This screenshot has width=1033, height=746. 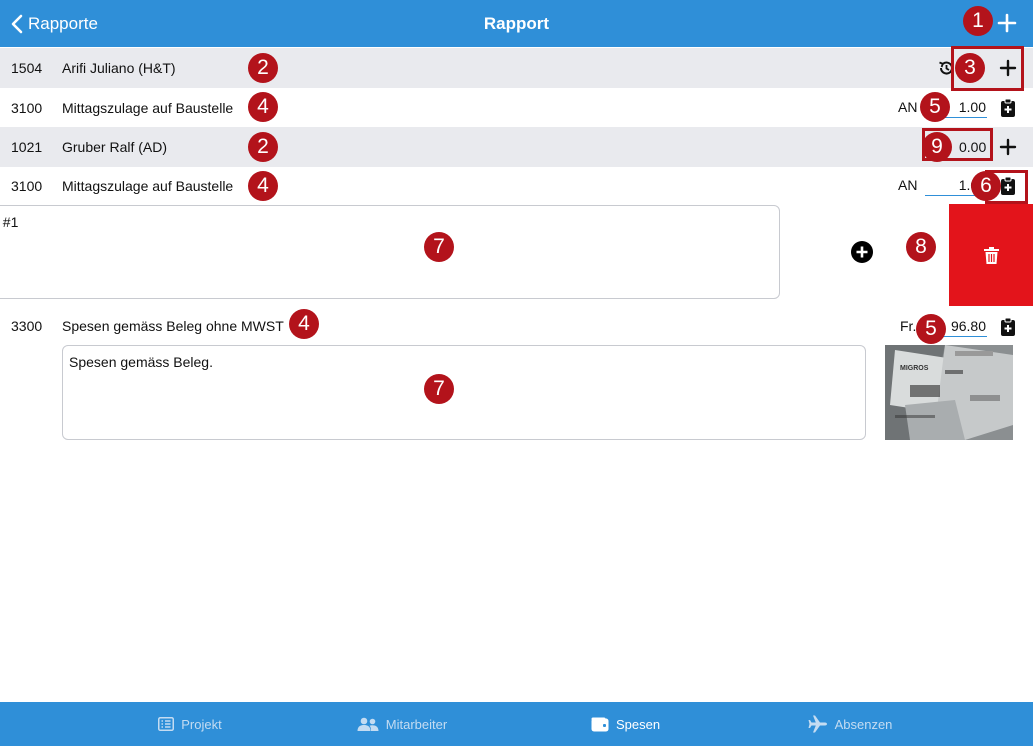 What do you see at coordinates (863, 724) in the screenshot?
I see `tab-label: Absenzen` at bounding box center [863, 724].